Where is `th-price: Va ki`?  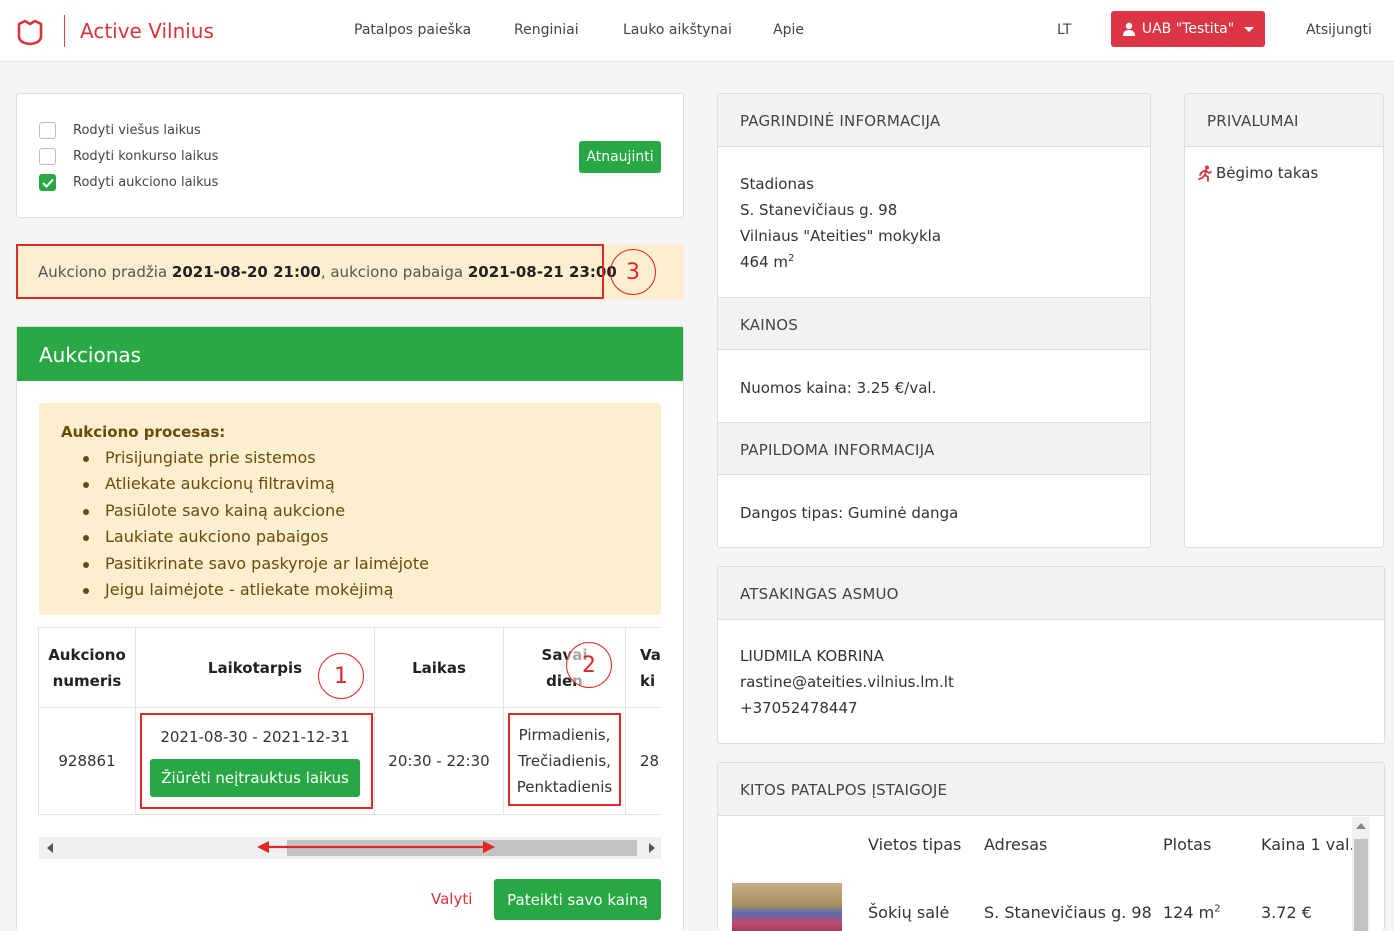
th-price: Va ki is located at coordinates (643, 667).